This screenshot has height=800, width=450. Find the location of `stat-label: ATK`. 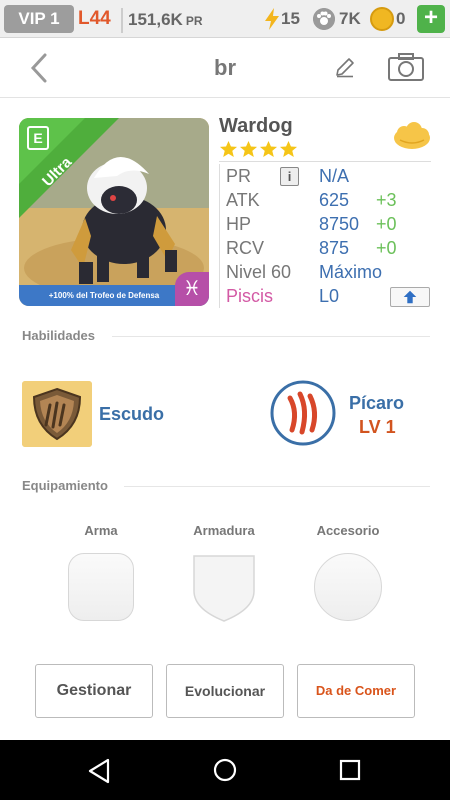

stat-label: ATK is located at coordinates (243, 200).